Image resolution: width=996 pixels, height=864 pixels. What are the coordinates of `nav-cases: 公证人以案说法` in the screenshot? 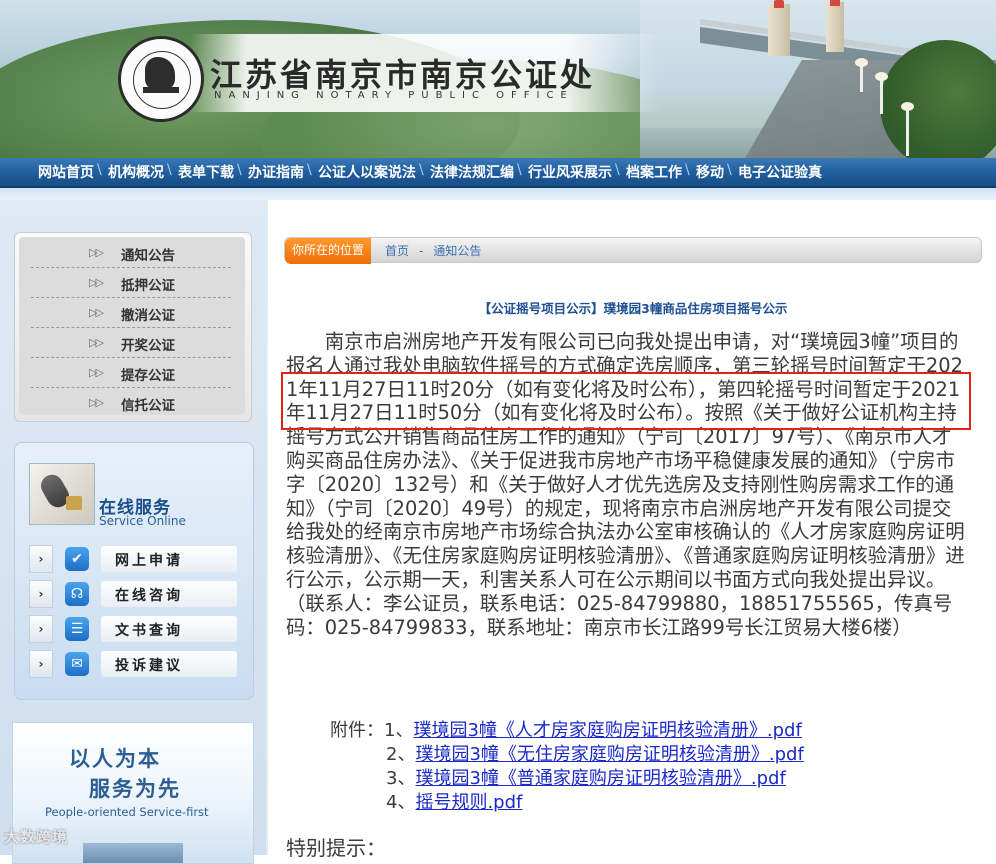 It's located at (364, 172).